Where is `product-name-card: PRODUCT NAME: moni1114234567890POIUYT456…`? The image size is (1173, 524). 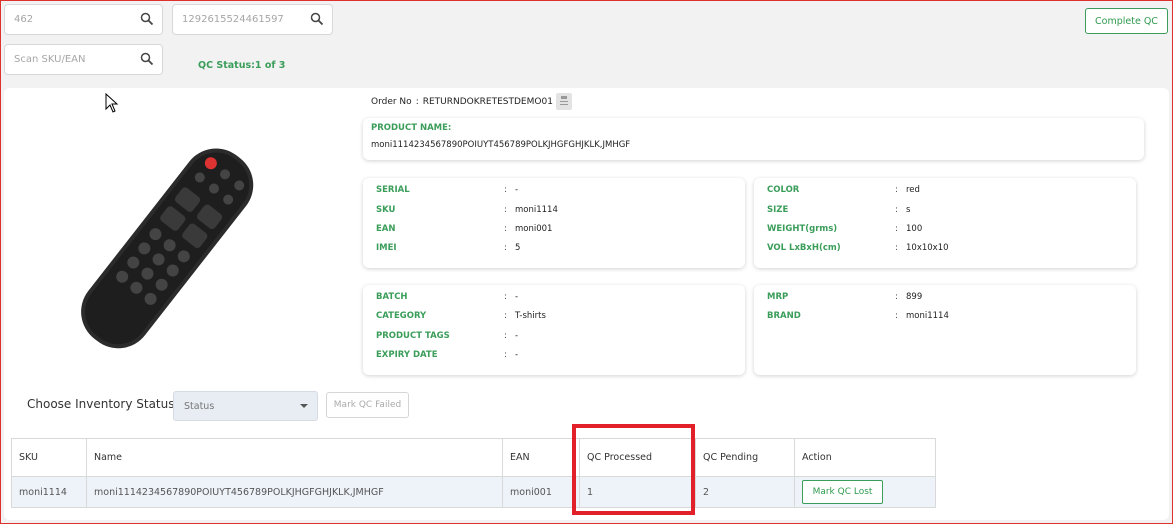 product-name-card: PRODUCT NAME: moni1114234567890POIUYT456… is located at coordinates (753, 139).